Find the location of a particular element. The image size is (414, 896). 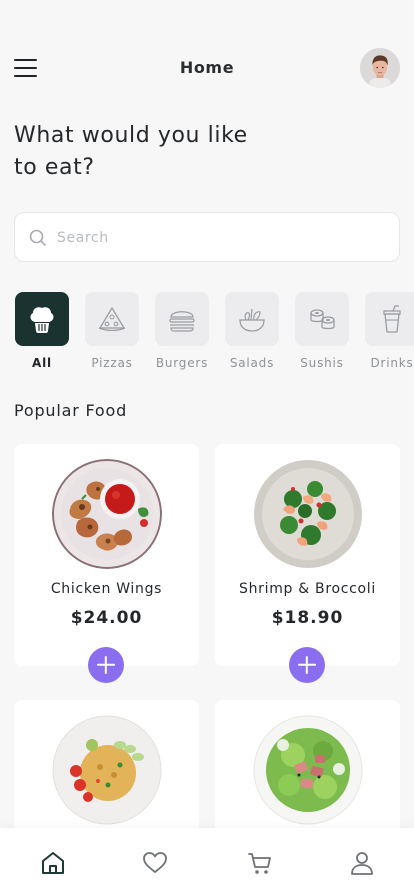

category-label: Pizzas is located at coordinates (112, 363).